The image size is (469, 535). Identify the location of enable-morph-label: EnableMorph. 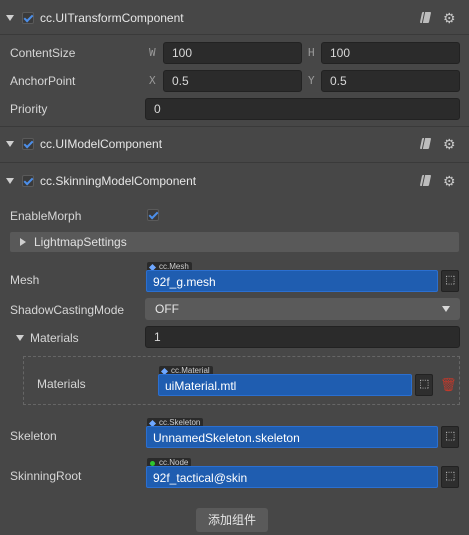
(46, 216).